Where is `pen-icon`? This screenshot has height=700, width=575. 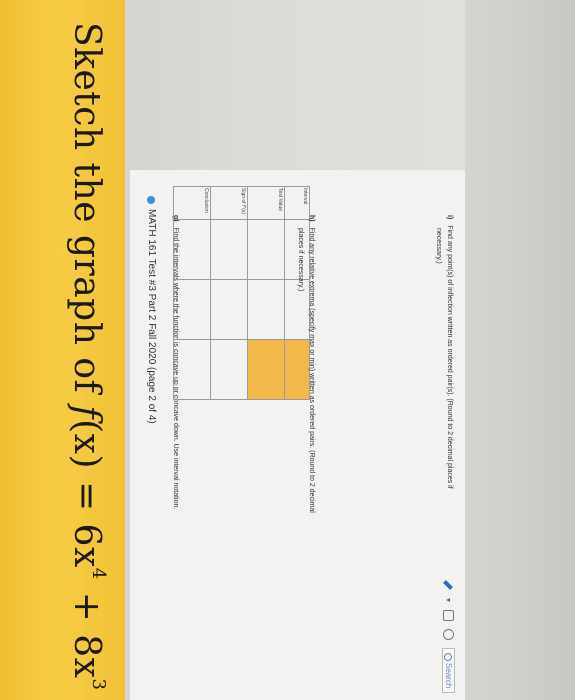
pen-icon is located at coordinates (448, 585).